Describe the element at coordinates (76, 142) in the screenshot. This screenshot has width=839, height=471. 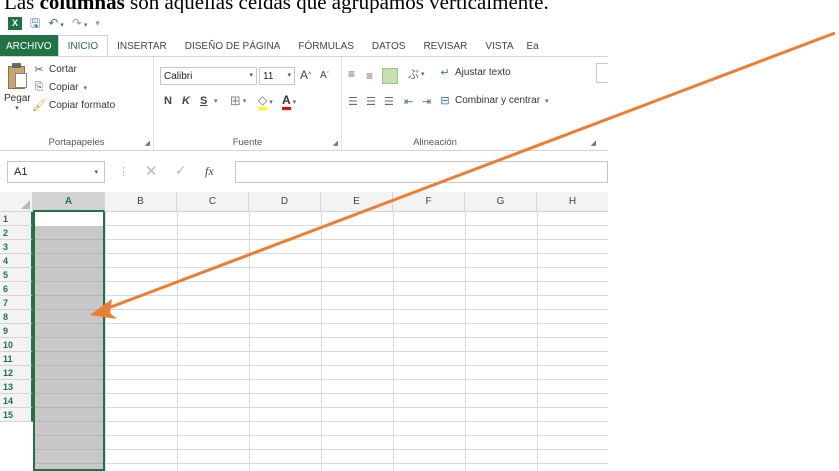
I see `clipboard-group-label: Portapapeles` at that location.